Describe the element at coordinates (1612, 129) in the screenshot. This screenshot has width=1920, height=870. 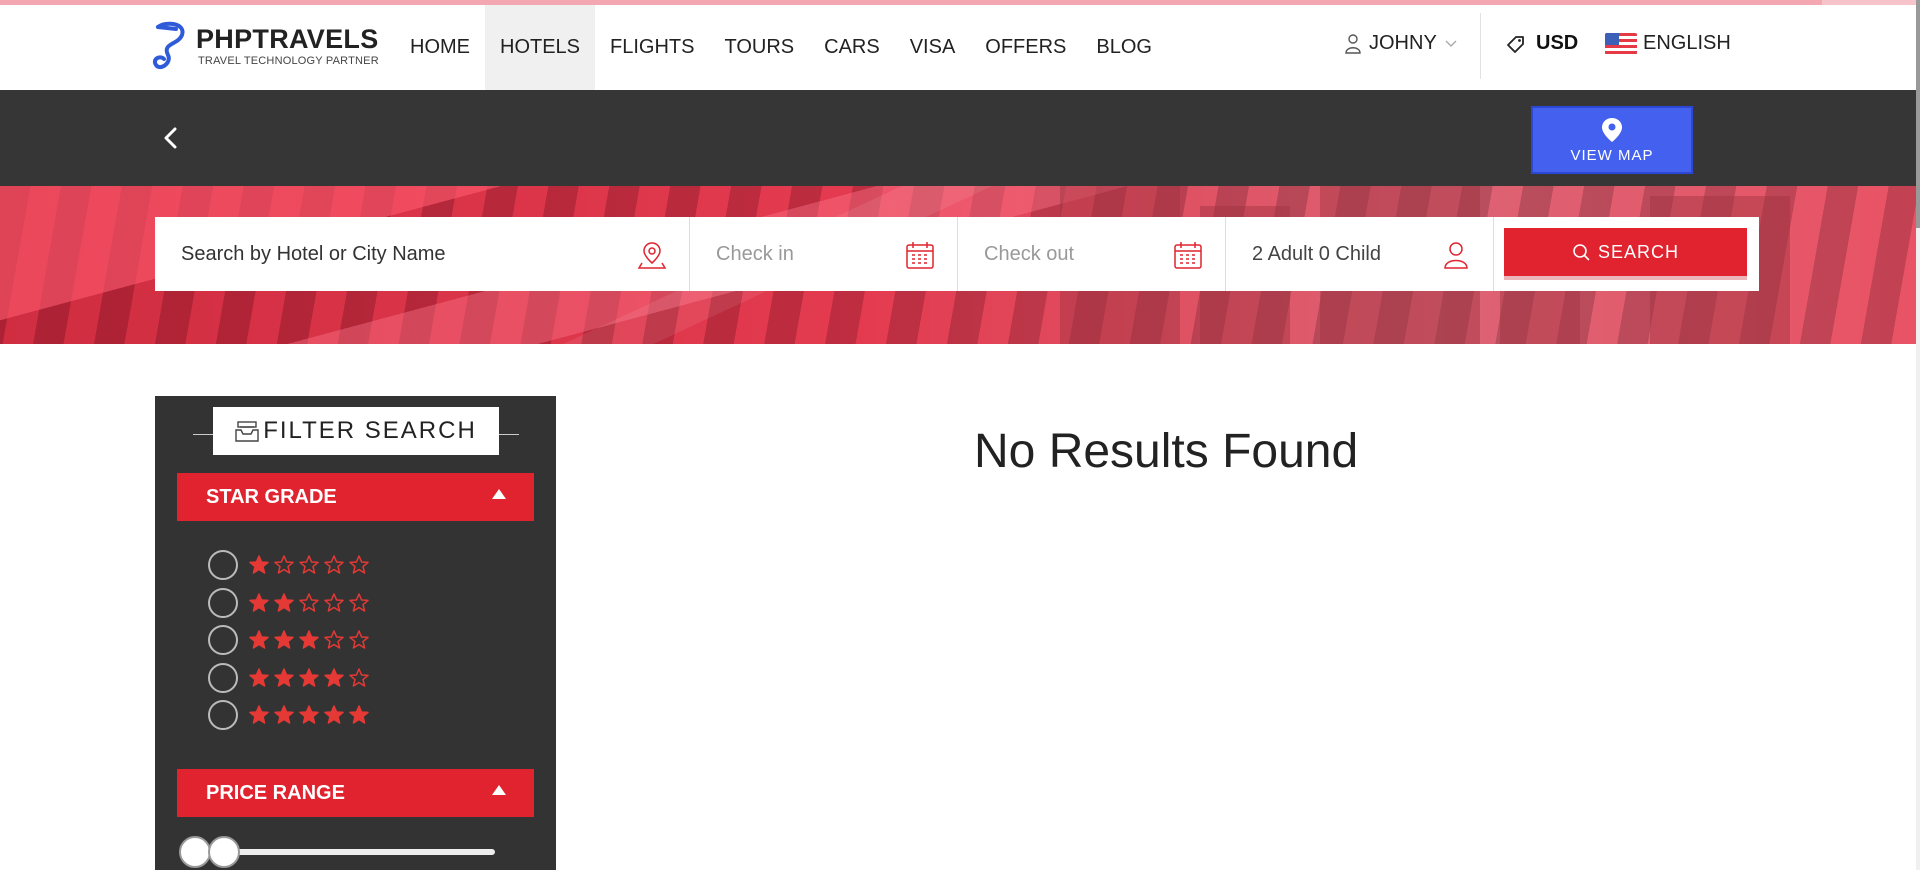
I see `map-pin-icon` at that location.